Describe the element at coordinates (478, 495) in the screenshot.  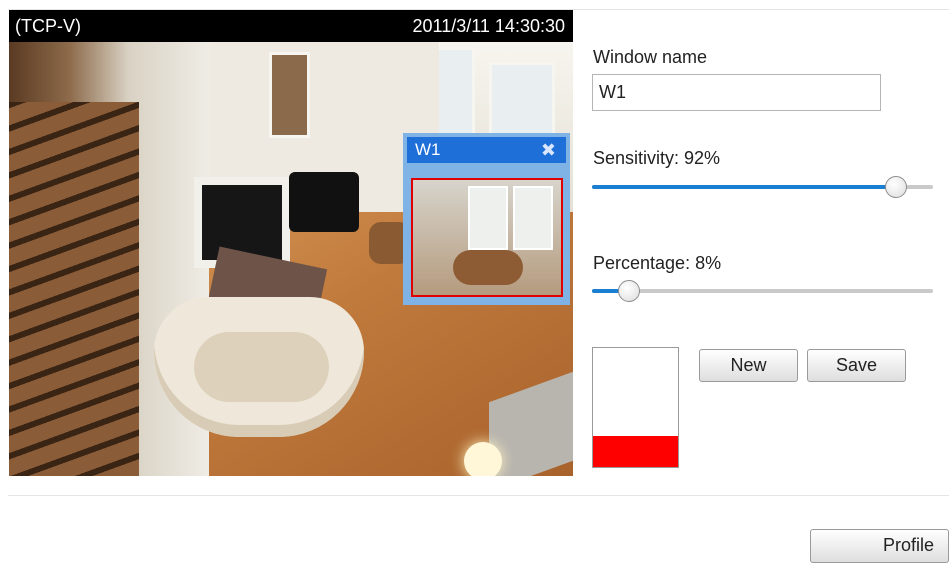
I see `bottom-divider` at that location.